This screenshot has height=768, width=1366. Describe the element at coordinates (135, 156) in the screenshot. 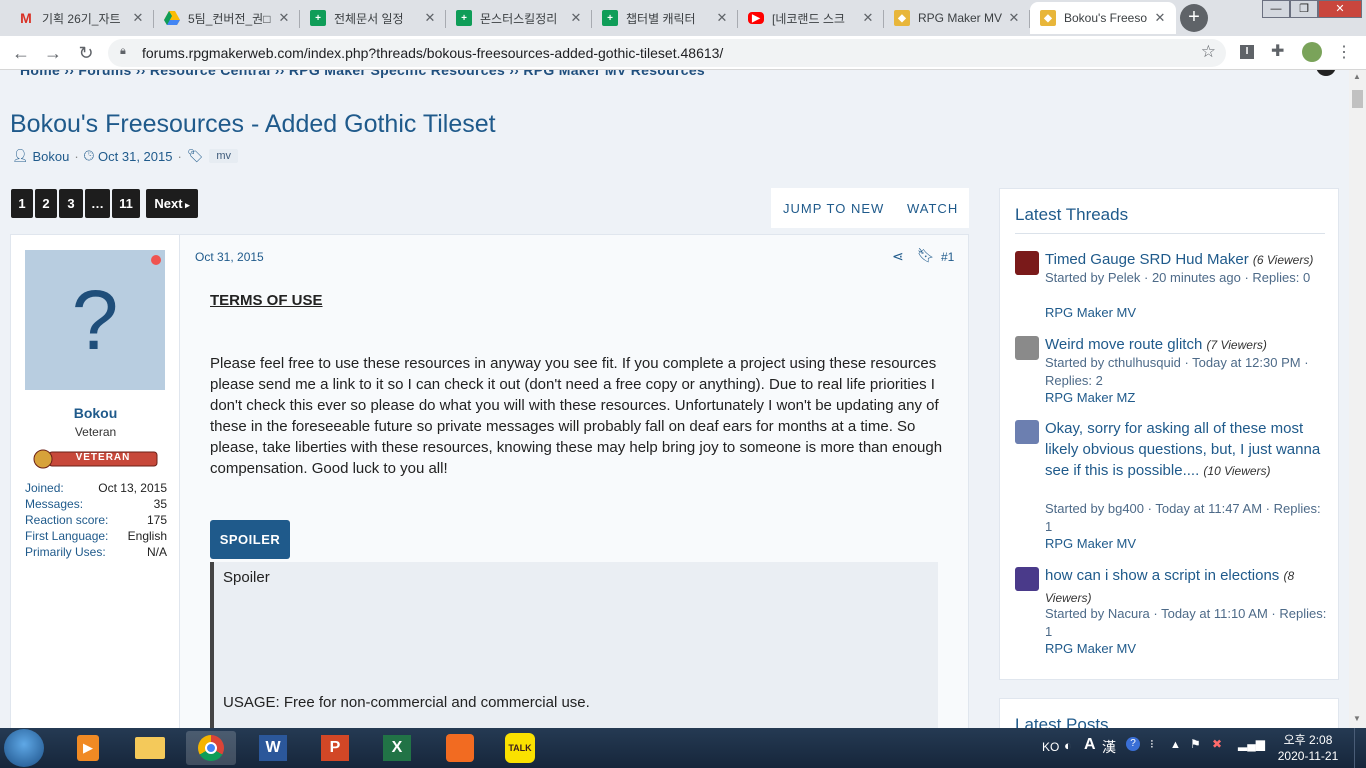

I see `thread-date: Oct 31, 2015` at that location.